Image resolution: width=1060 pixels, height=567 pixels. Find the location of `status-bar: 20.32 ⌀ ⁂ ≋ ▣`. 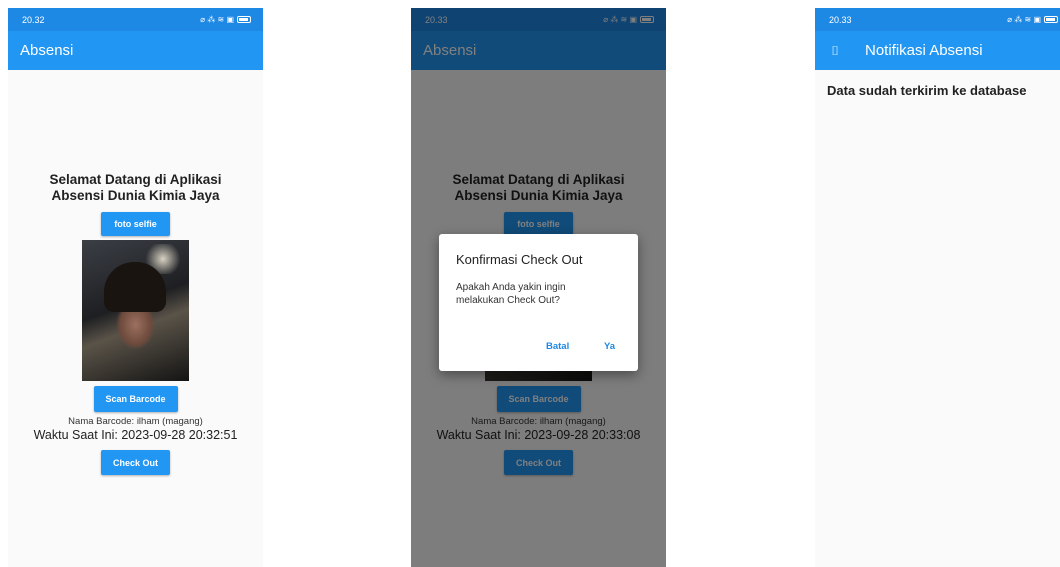

status-bar: 20.32 ⌀ ⁂ ≋ ▣ is located at coordinates (135, 19).